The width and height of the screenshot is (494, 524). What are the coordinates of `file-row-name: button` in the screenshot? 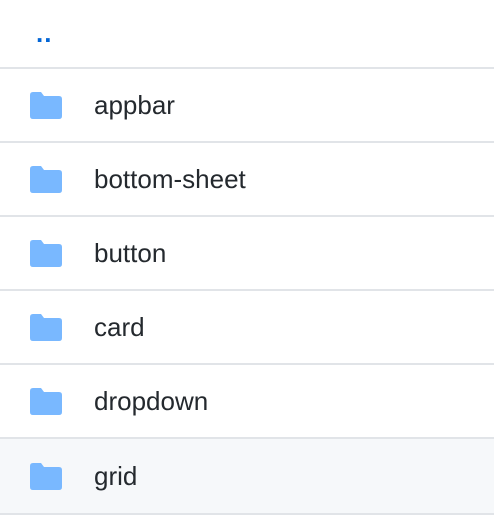 It's located at (130, 253).